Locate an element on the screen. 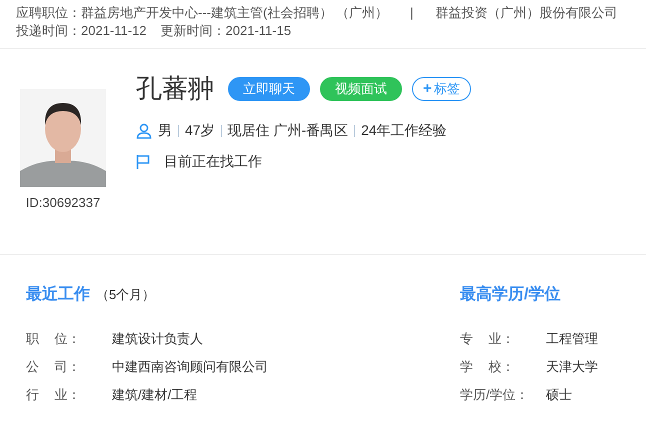  profile-fact: 24年工作经验 is located at coordinates (404, 130).